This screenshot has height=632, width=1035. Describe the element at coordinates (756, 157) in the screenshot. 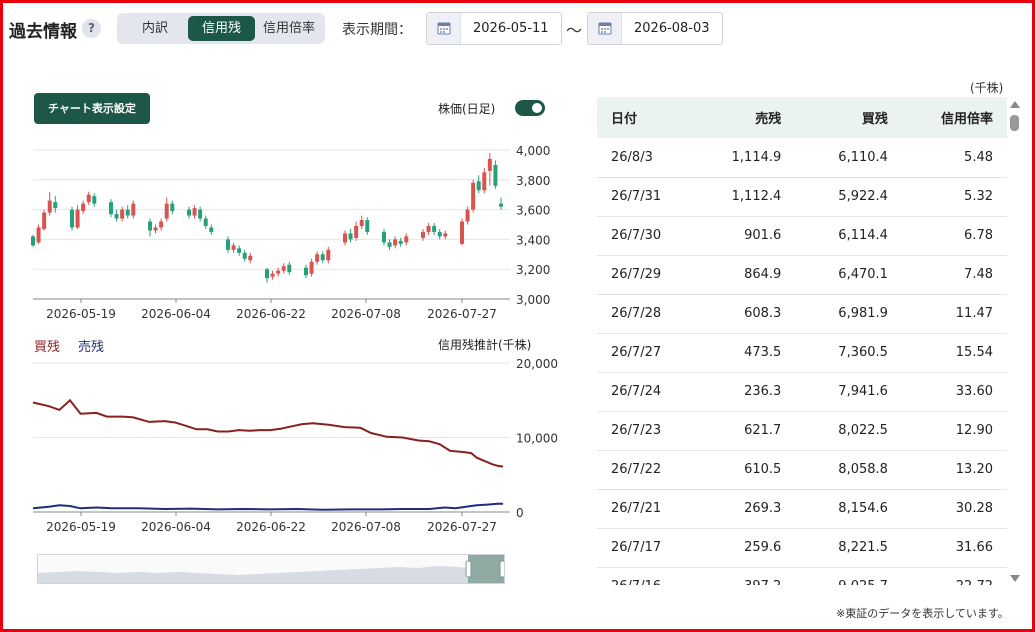

I see `cell-sell: 1,114.9` at that location.